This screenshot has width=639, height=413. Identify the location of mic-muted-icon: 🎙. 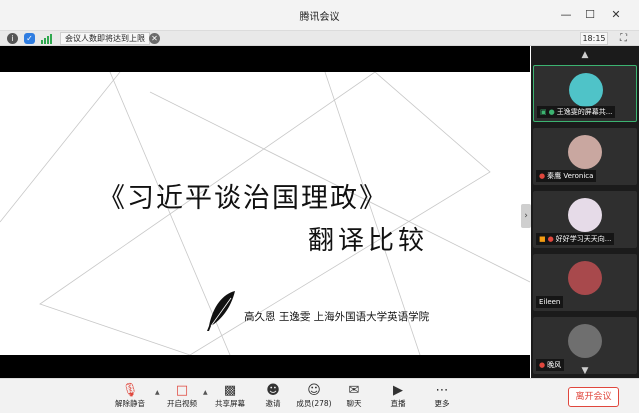
(130, 390).